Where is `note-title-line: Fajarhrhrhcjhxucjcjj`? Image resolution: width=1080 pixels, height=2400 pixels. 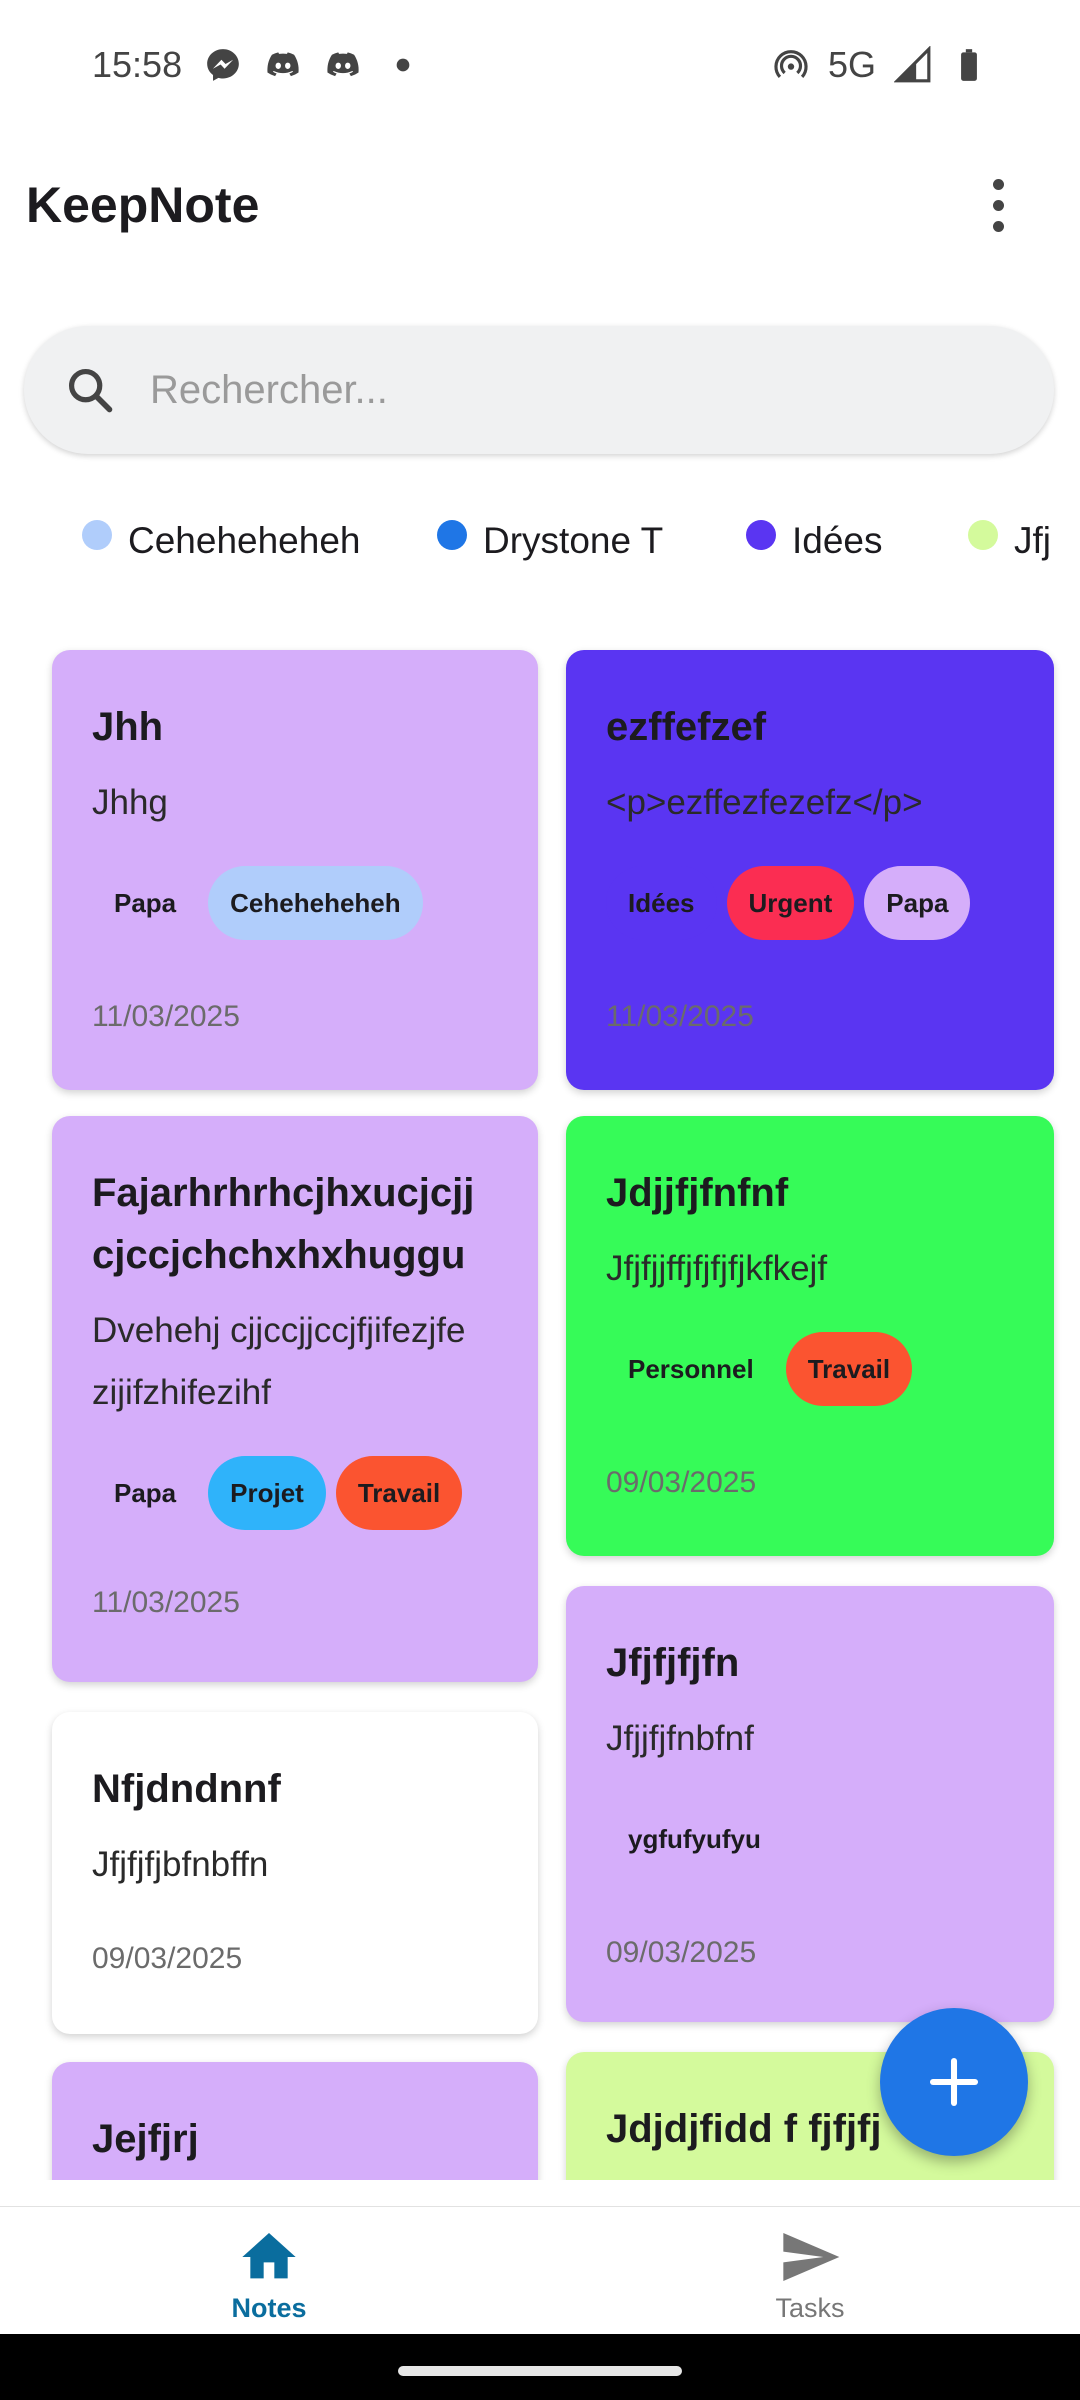 note-title-line: Fajarhrhrhcjhxucjcjj is located at coordinates (283, 1193).